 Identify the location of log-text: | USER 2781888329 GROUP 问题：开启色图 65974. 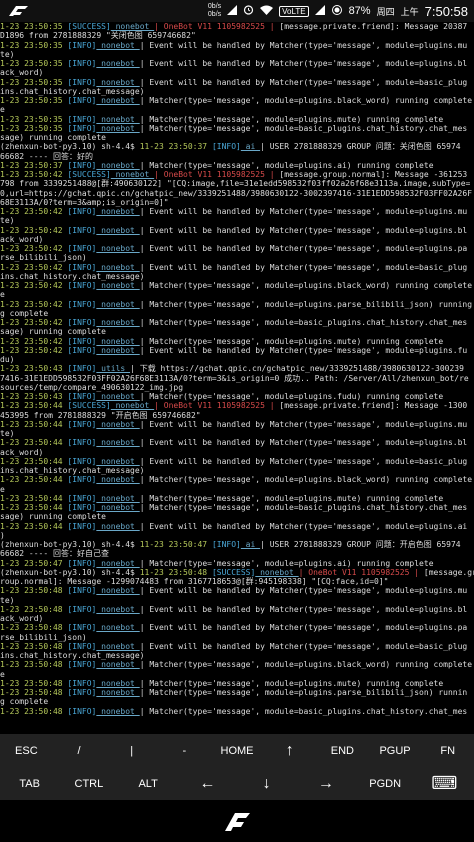
(360, 544).